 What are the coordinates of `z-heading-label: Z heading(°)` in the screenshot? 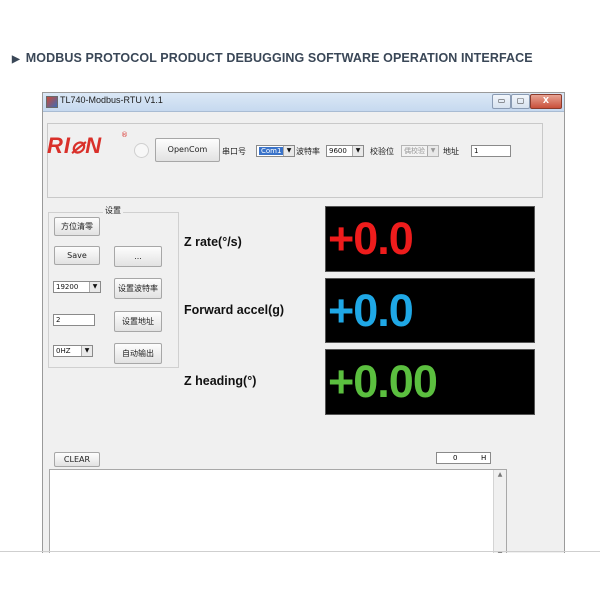 It's located at (220, 381).